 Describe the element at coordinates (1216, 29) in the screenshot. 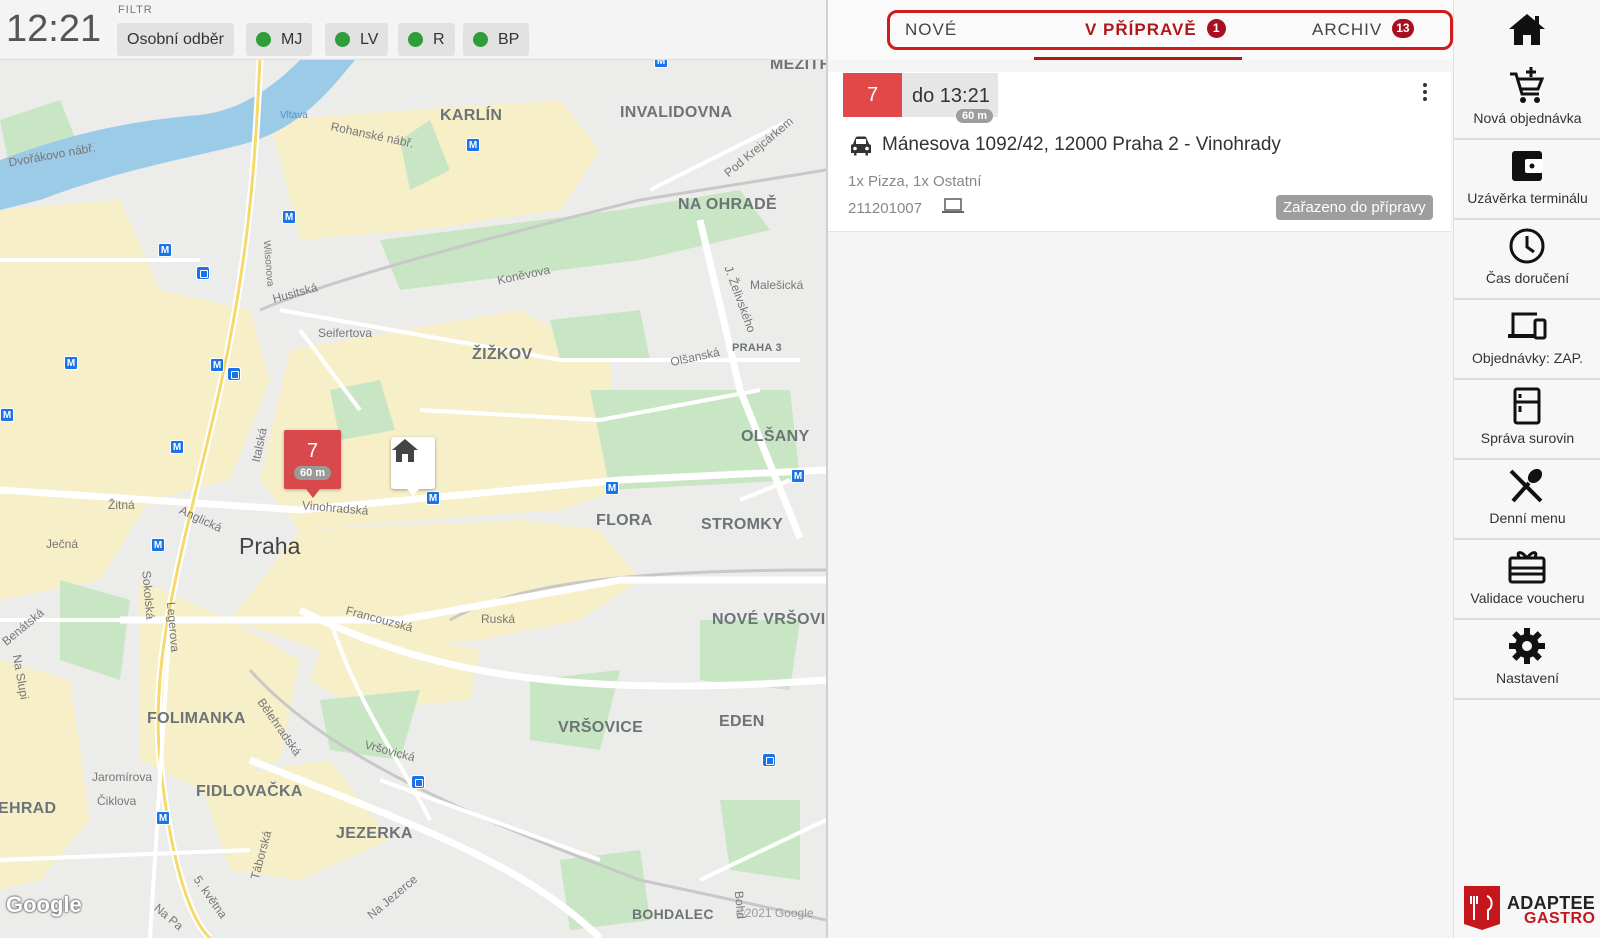

I see `tab-count-badge: 1` at that location.